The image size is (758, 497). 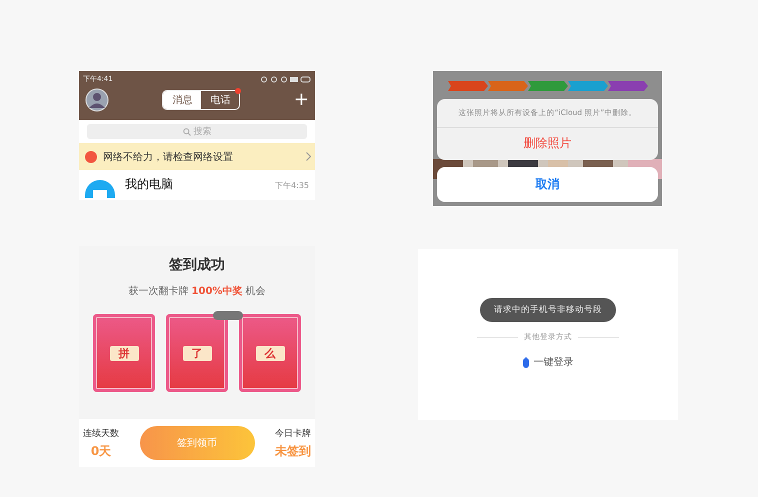 I want to click on conversation-time: 下午4:35, so click(x=292, y=185).